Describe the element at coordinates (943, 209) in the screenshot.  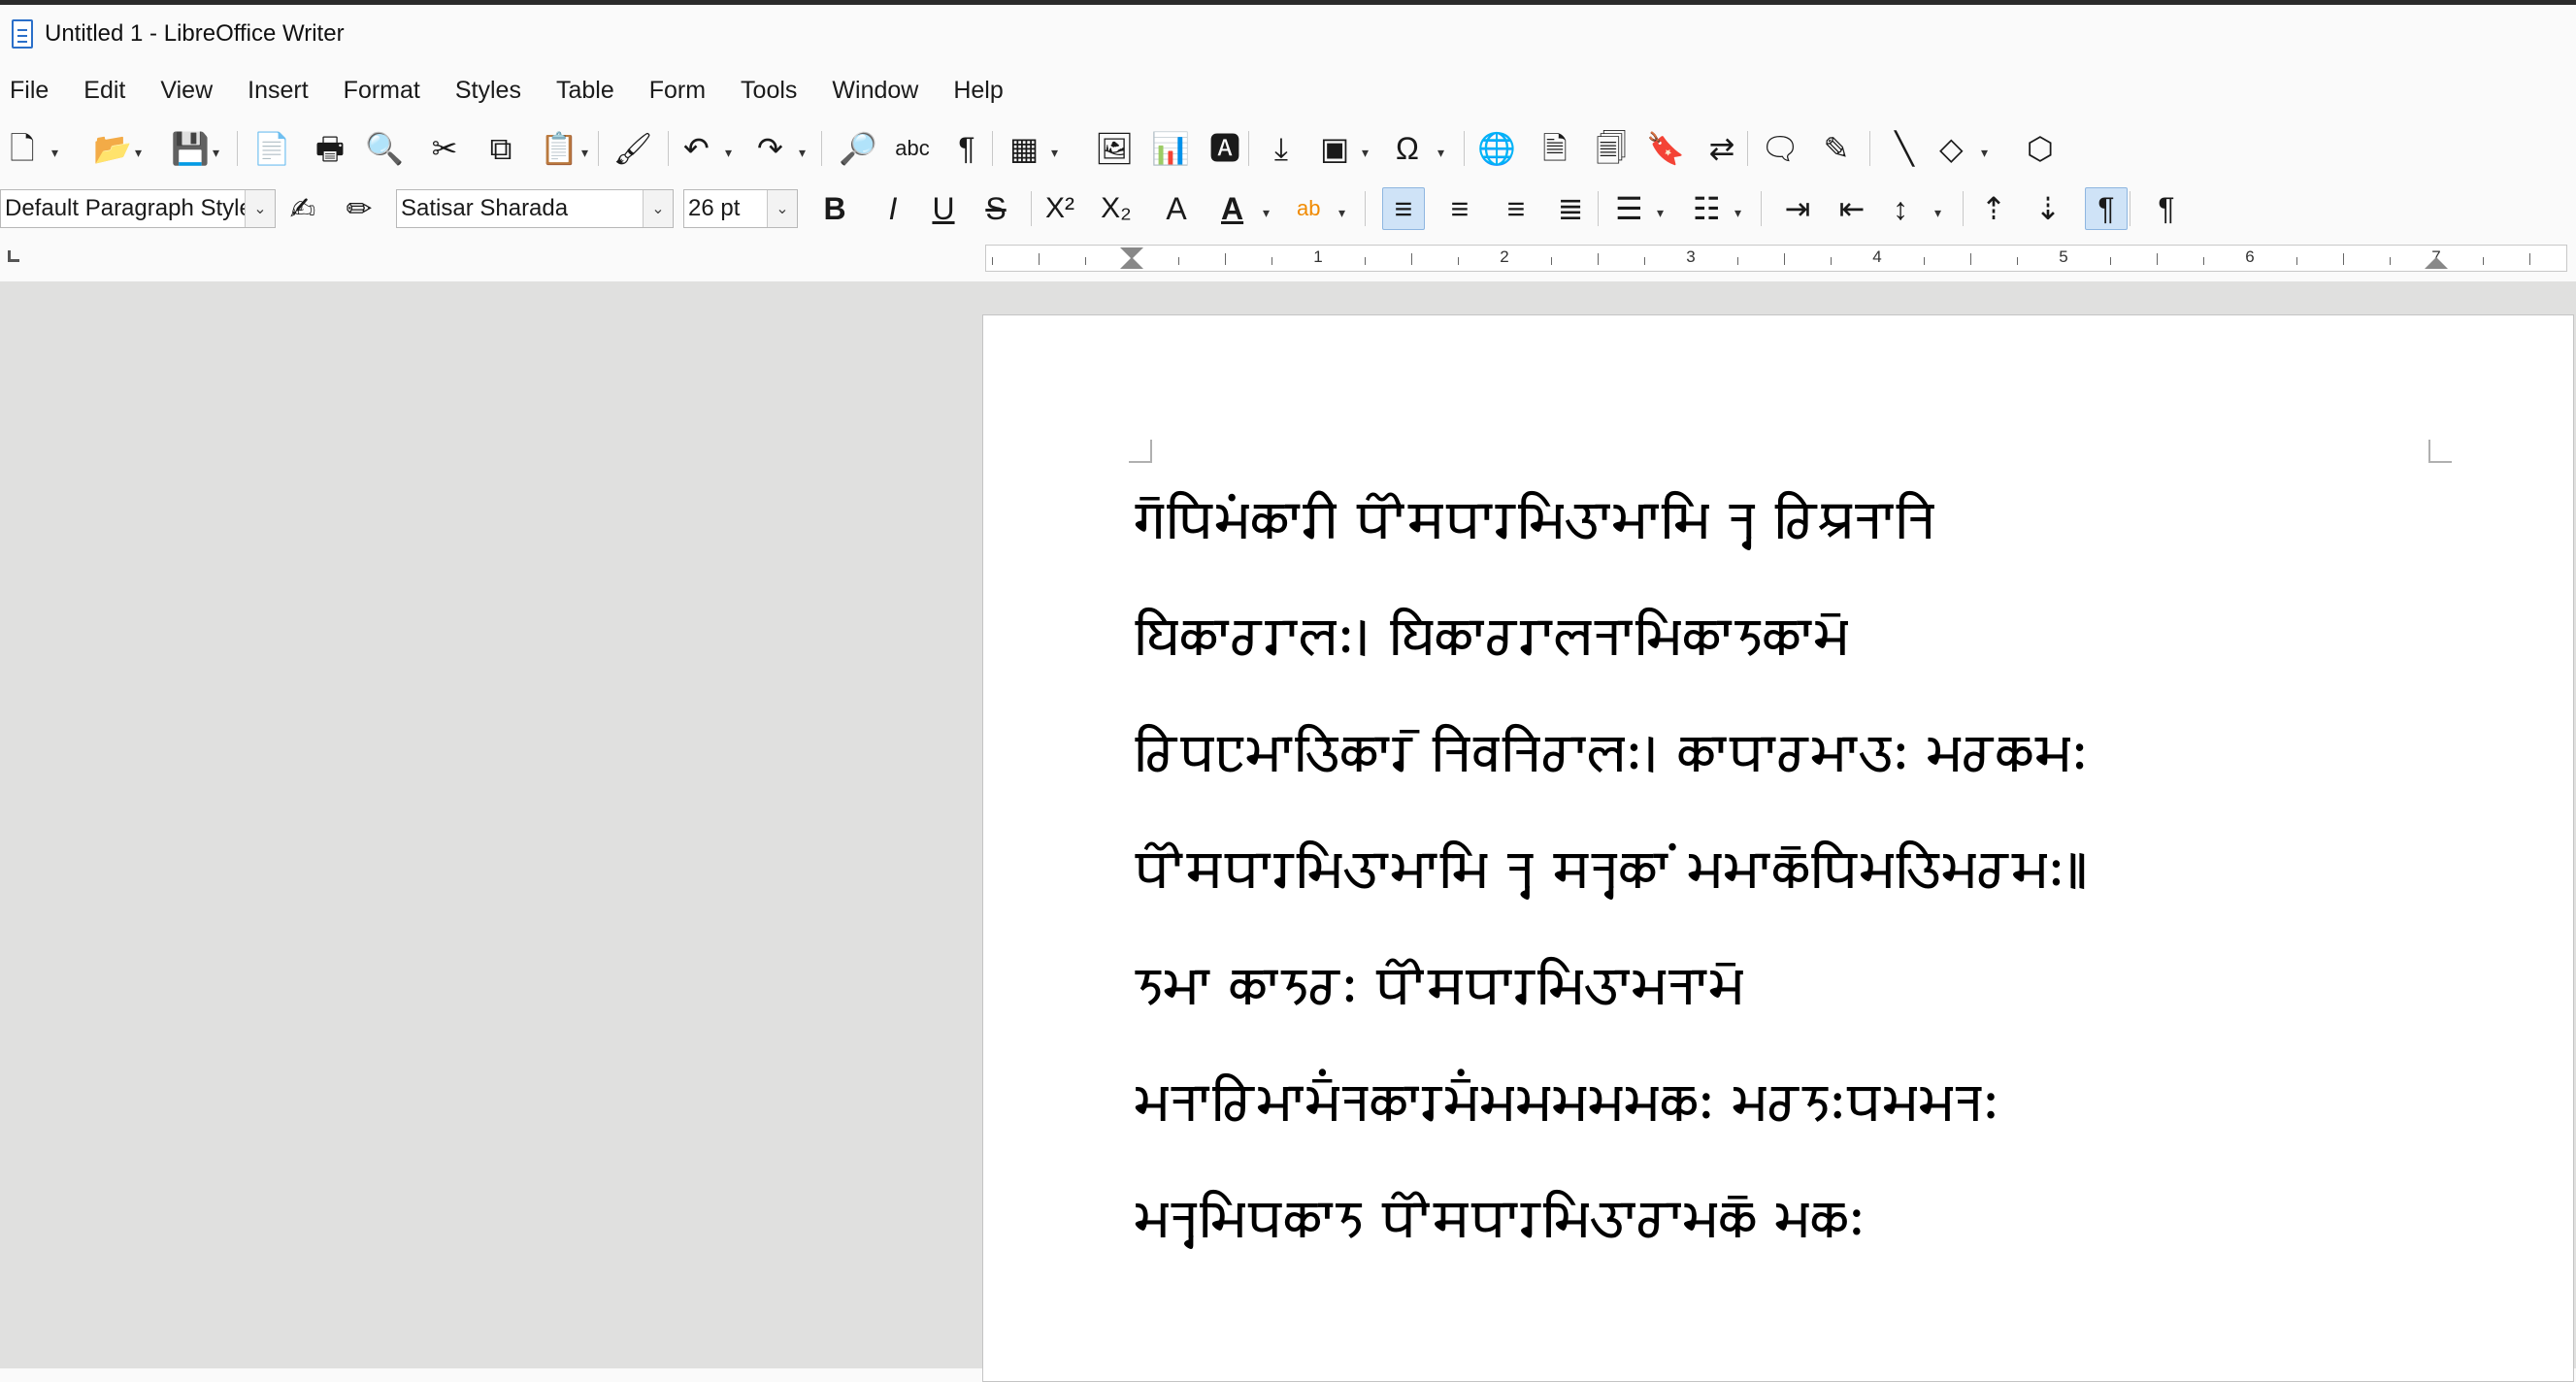
I see `underline-button: U` at that location.